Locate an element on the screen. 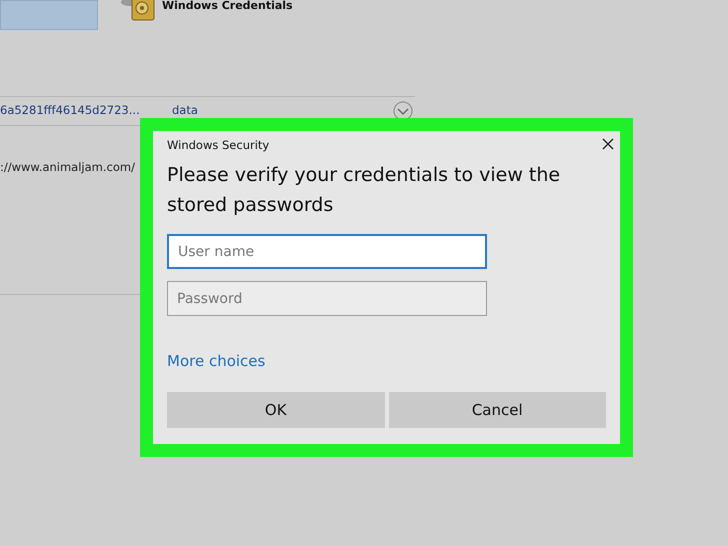 This screenshot has width=728, height=546. more-choices-link: More choices is located at coordinates (216, 361).